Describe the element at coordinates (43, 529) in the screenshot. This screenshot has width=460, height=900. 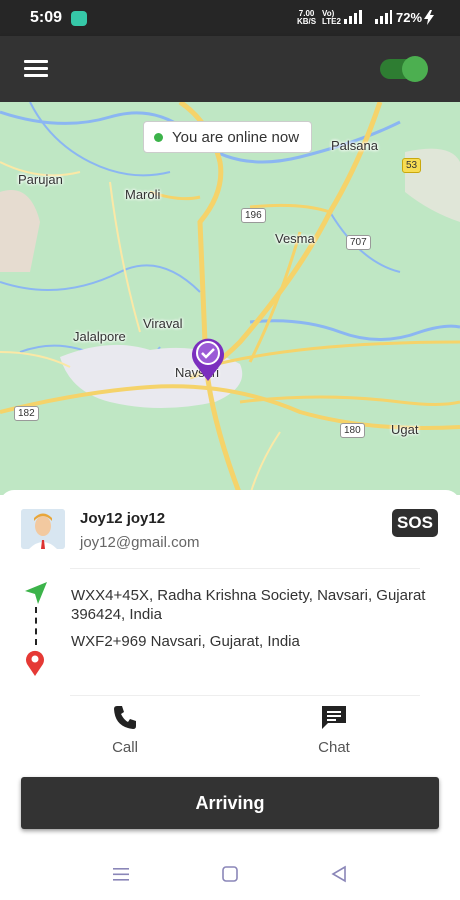
I see `rider-avatar` at that location.